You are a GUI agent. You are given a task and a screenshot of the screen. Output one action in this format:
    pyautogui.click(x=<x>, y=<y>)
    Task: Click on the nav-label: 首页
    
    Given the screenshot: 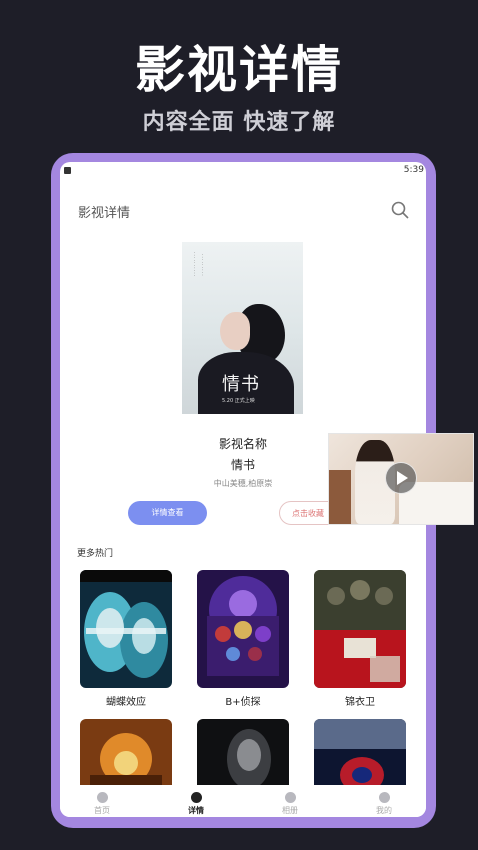 What is the action you would take?
    pyautogui.click(x=102, y=810)
    